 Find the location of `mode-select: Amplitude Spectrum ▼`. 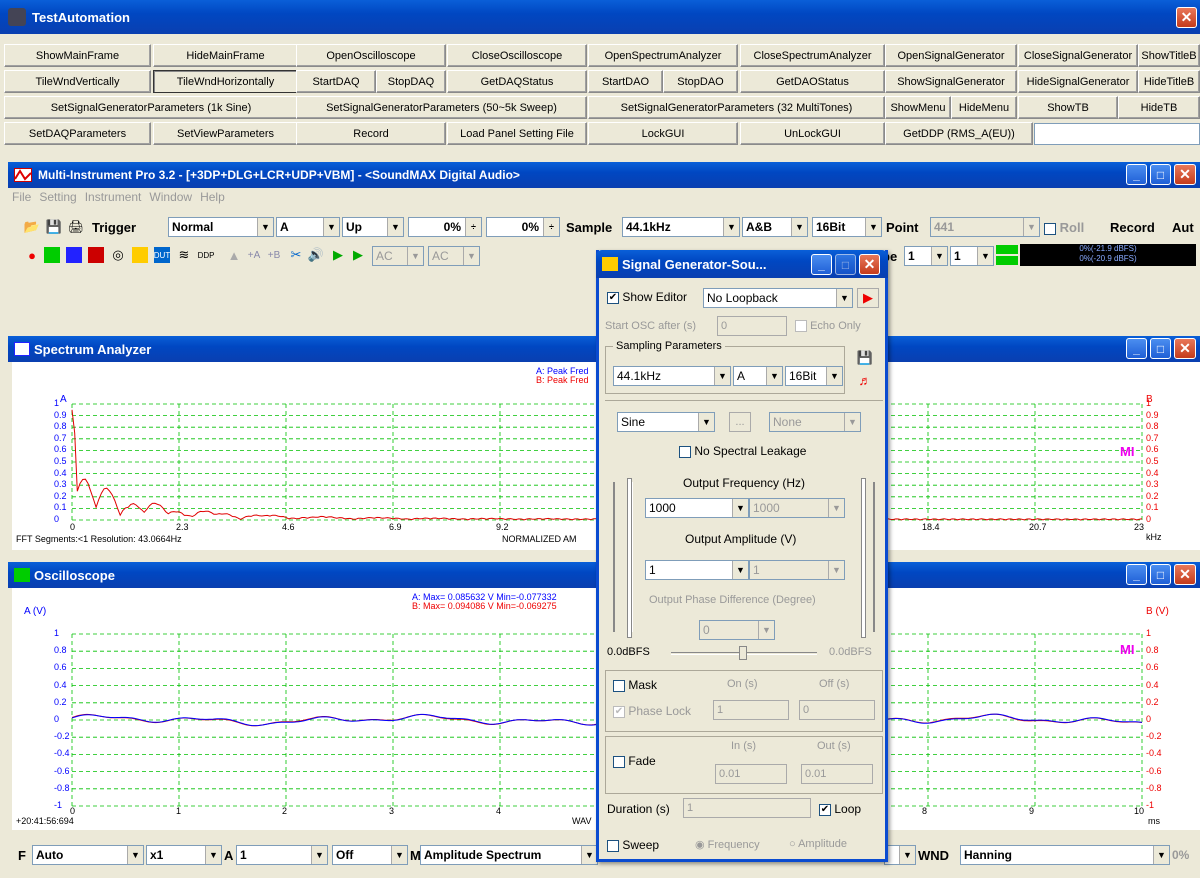

mode-select: Amplitude Spectrum ▼ is located at coordinates (509, 855).